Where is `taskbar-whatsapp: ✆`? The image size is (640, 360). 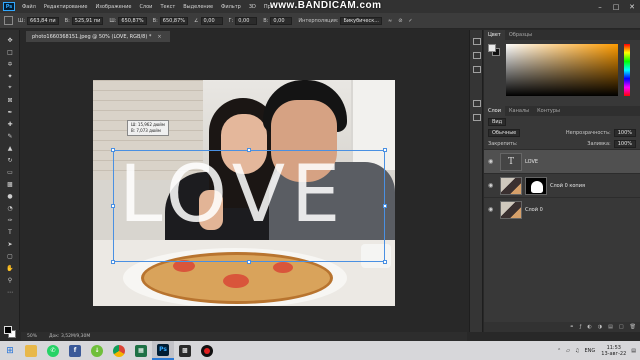
taskbar-whatsapp: ✆ is located at coordinates (53, 350).